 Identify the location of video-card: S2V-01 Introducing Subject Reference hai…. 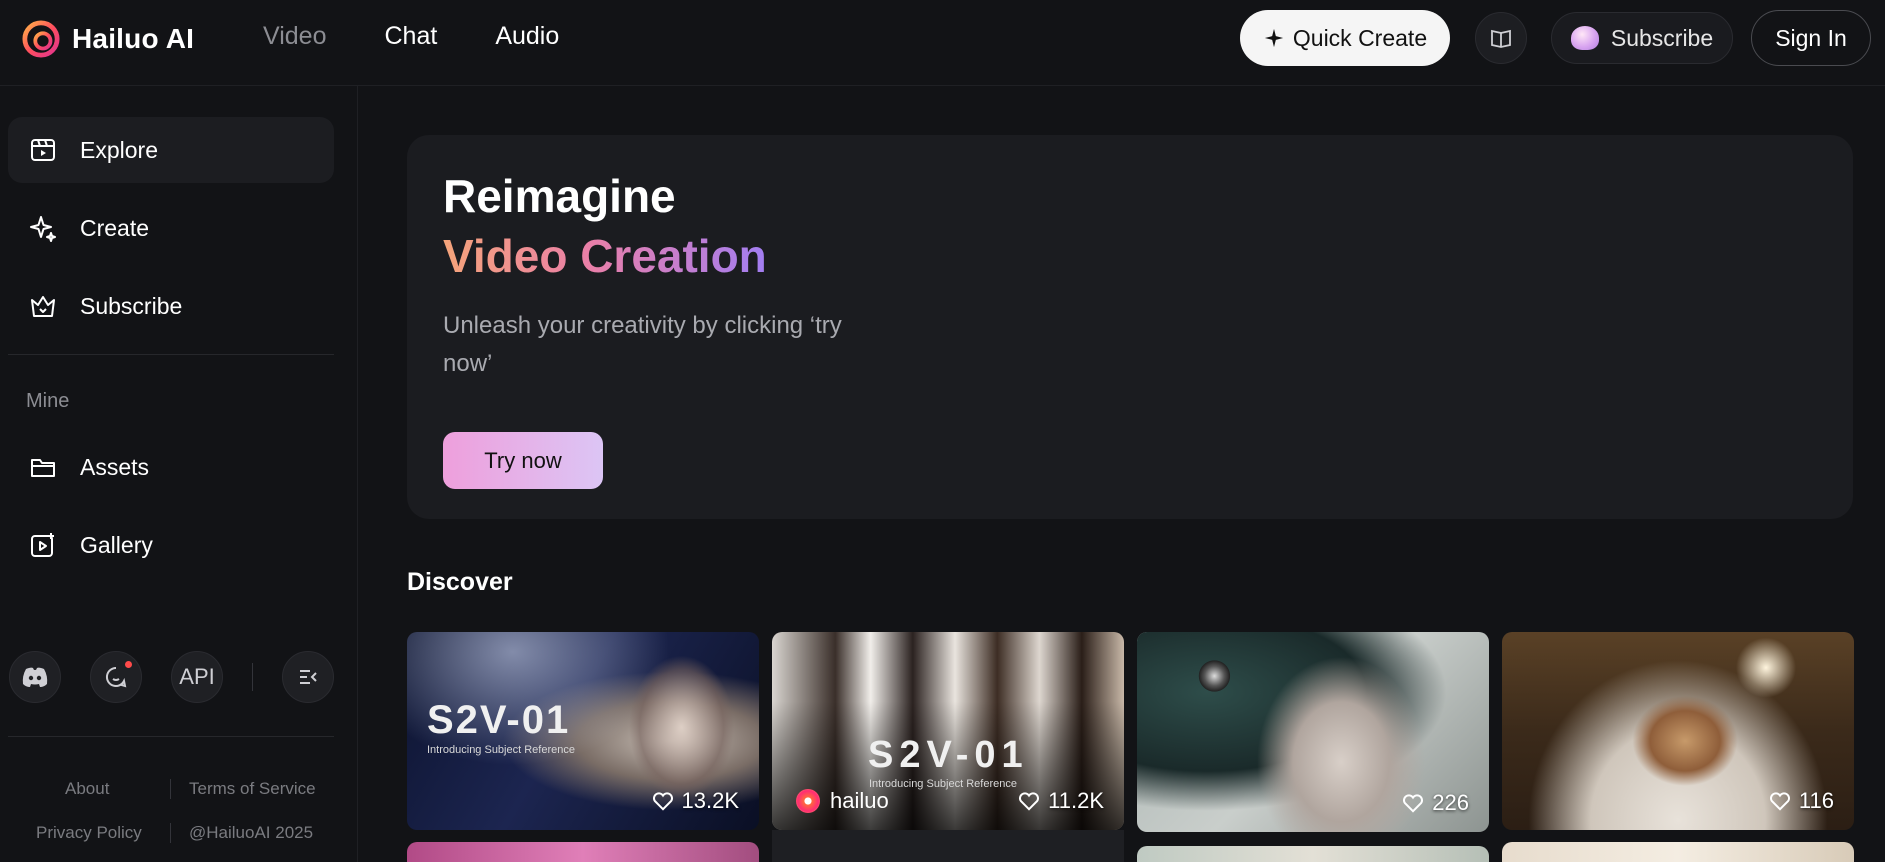
(948, 731).